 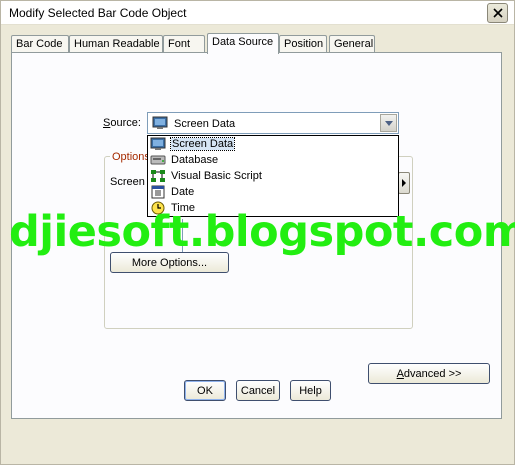 What do you see at coordinates (352, 44) in the screenshot?
I see `tab-general: General` at bounding box center [352, 44].